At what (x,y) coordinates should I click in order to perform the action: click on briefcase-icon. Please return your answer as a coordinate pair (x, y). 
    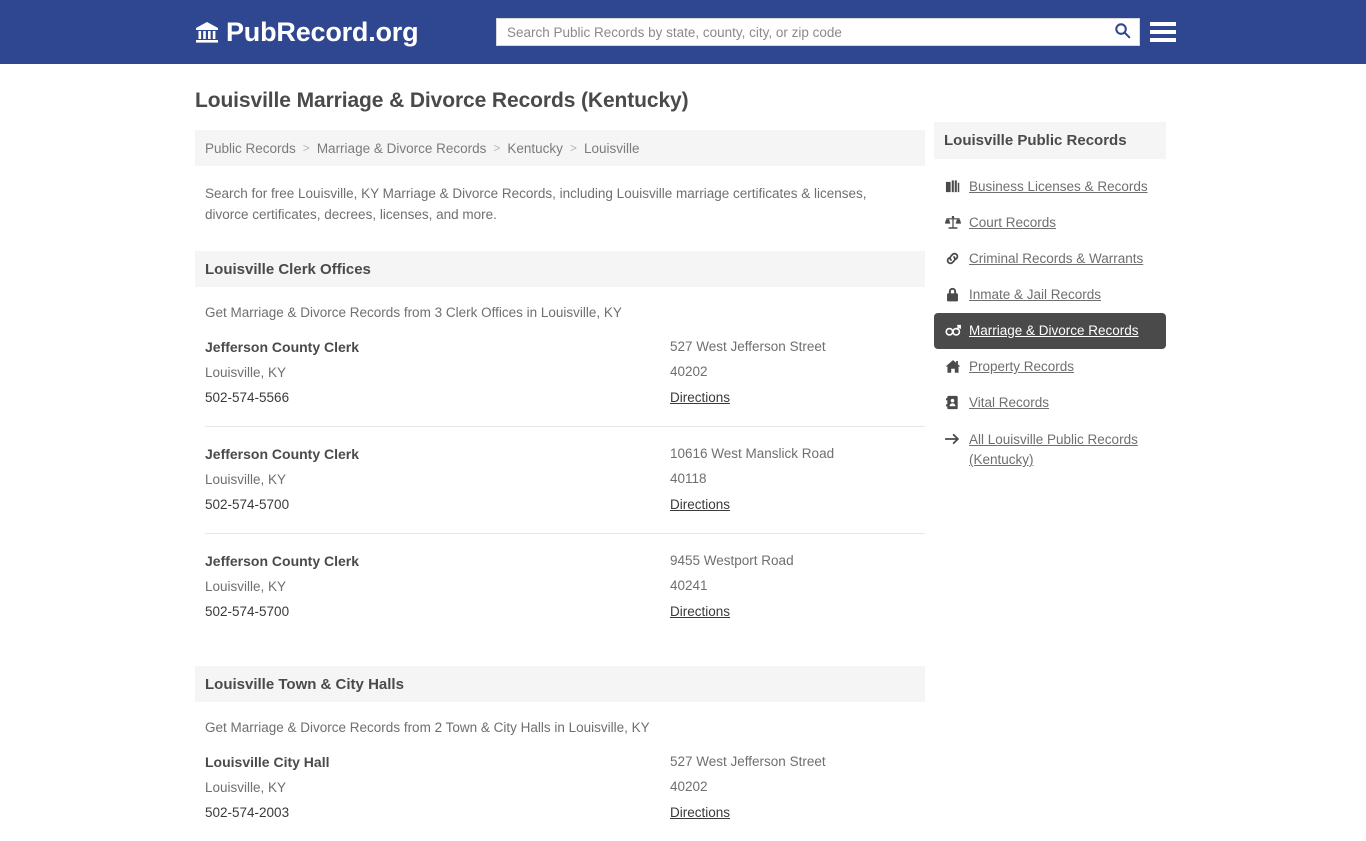
    Looking at the image, I should click on (952, 185).